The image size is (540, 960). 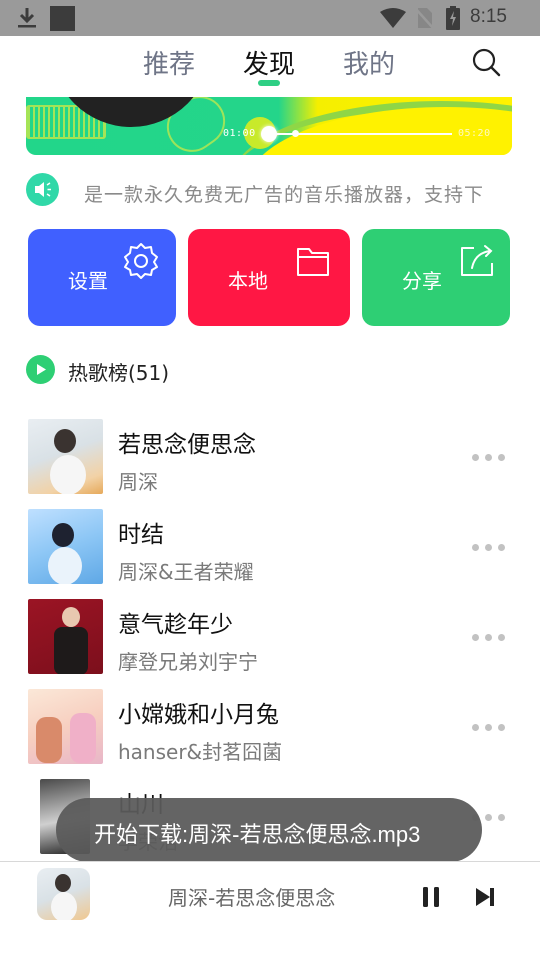 What do you see at coordinates (269, 134) in the screenshot?
I see `banner-progress-thumb` at bounding box center [269, 134].